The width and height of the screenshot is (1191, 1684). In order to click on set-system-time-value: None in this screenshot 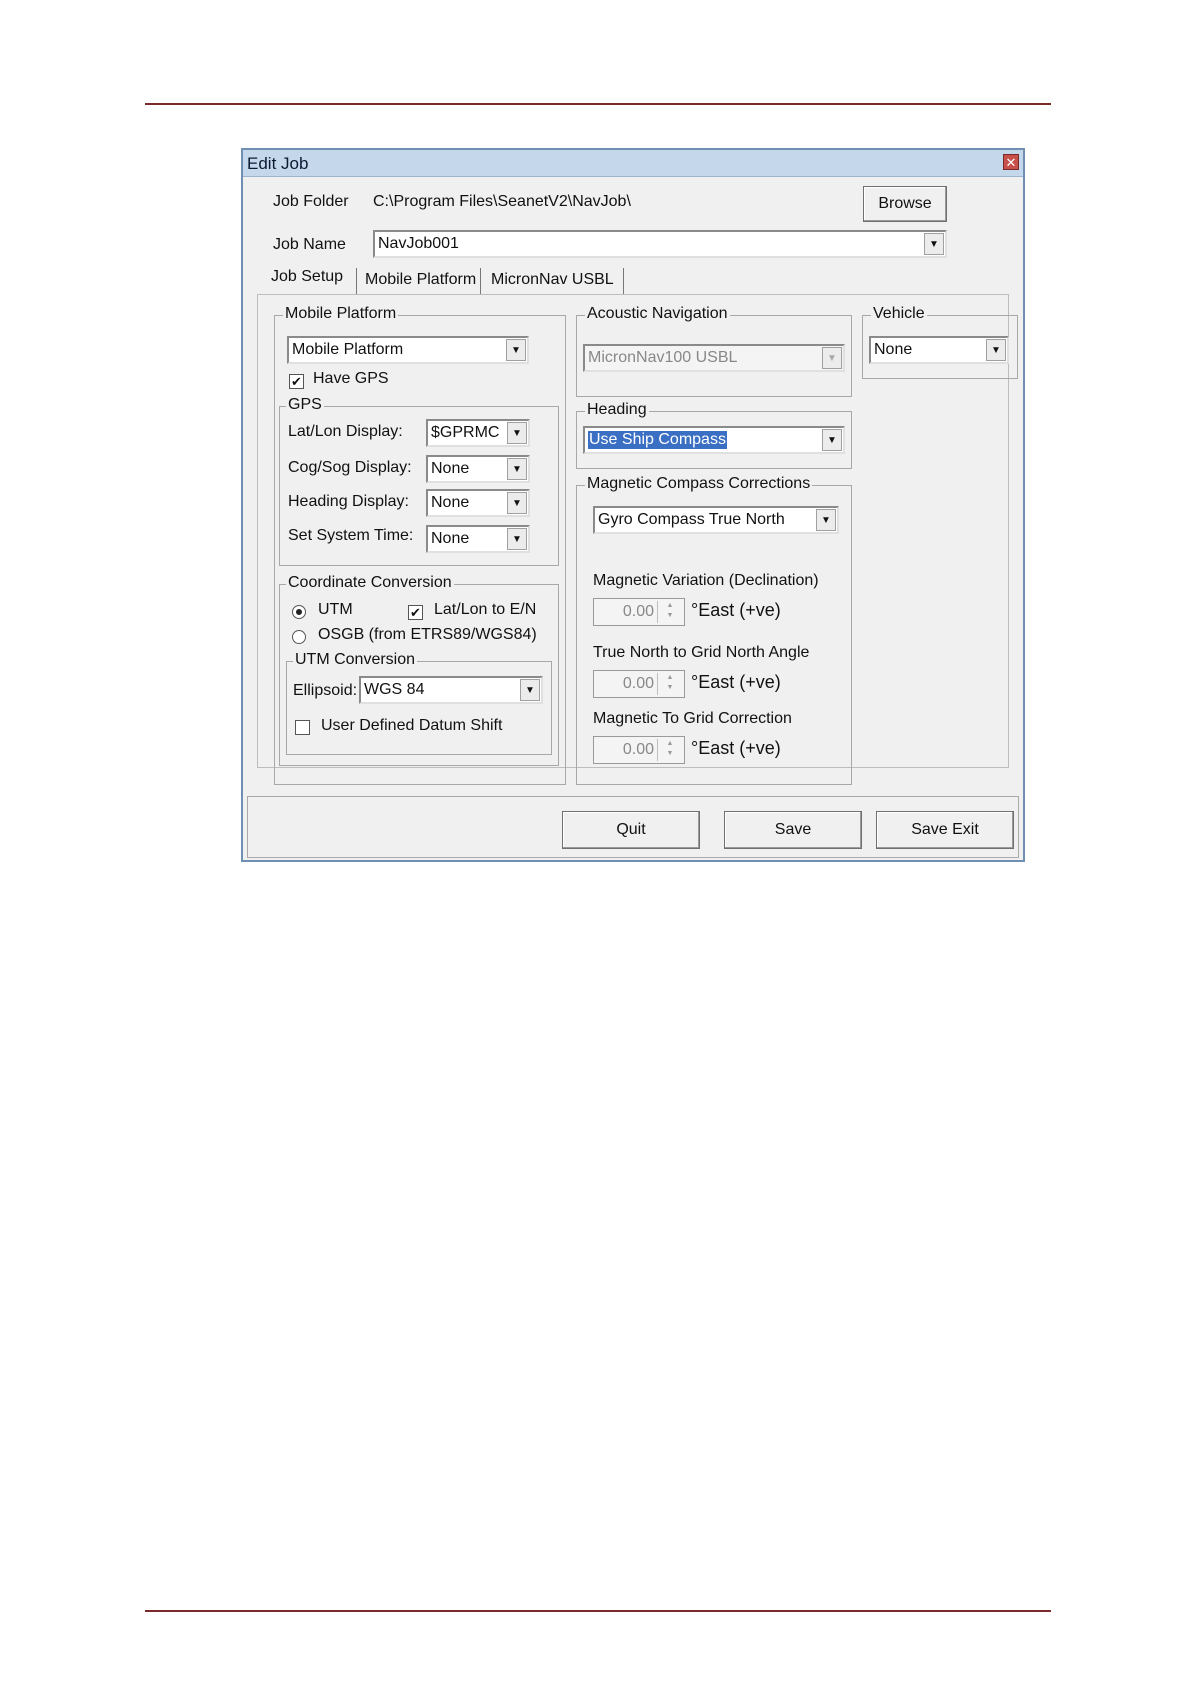, I will do `click(450, 538)`.